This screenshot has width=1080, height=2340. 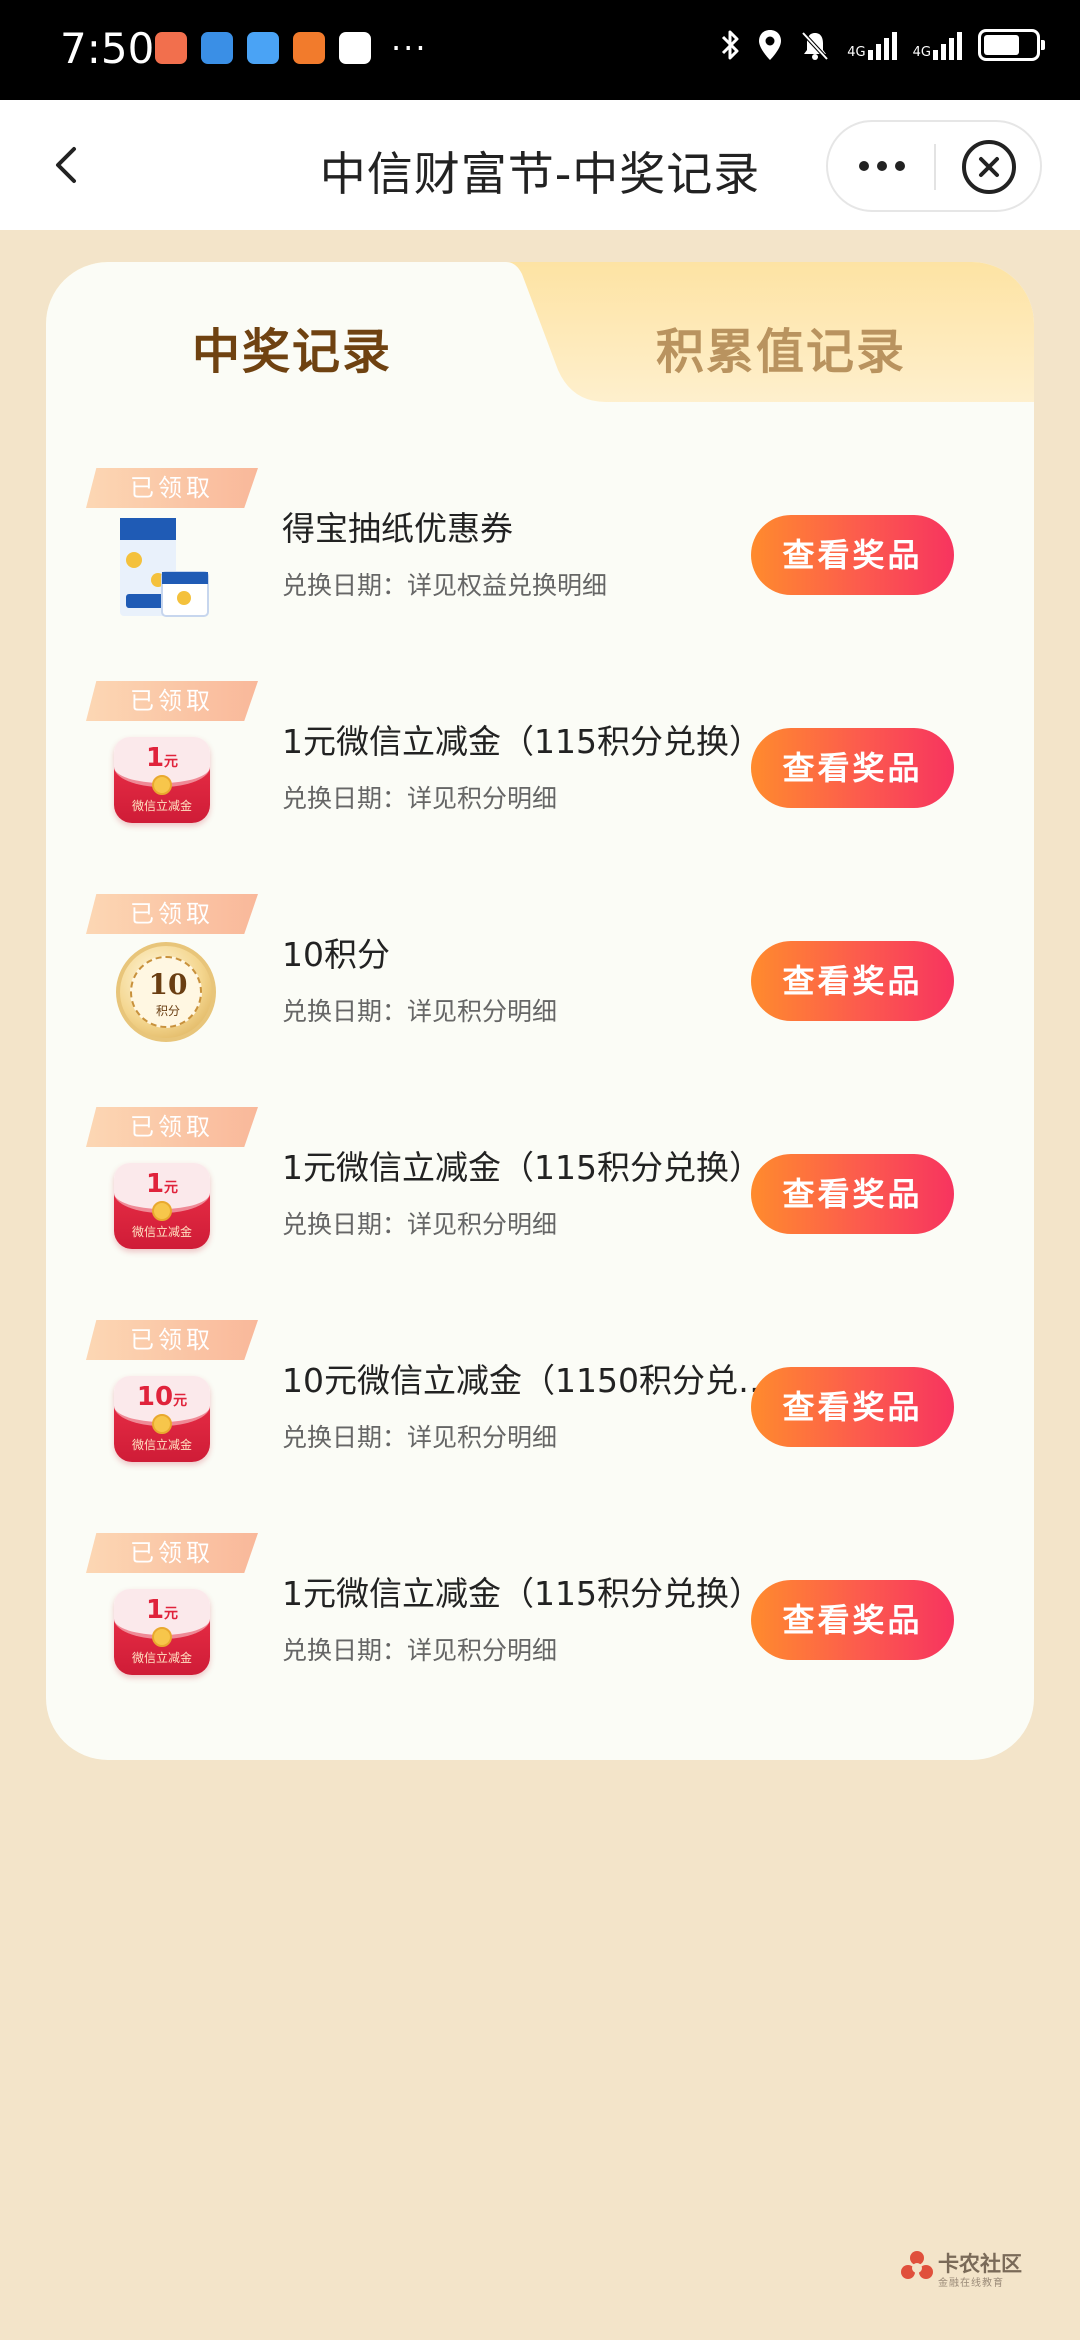 What do you see at coordinates (540, 50) in the screenshot?
I see `status-bar: 7:50 ··· 4G 4G` at bounding box center [540, 50].